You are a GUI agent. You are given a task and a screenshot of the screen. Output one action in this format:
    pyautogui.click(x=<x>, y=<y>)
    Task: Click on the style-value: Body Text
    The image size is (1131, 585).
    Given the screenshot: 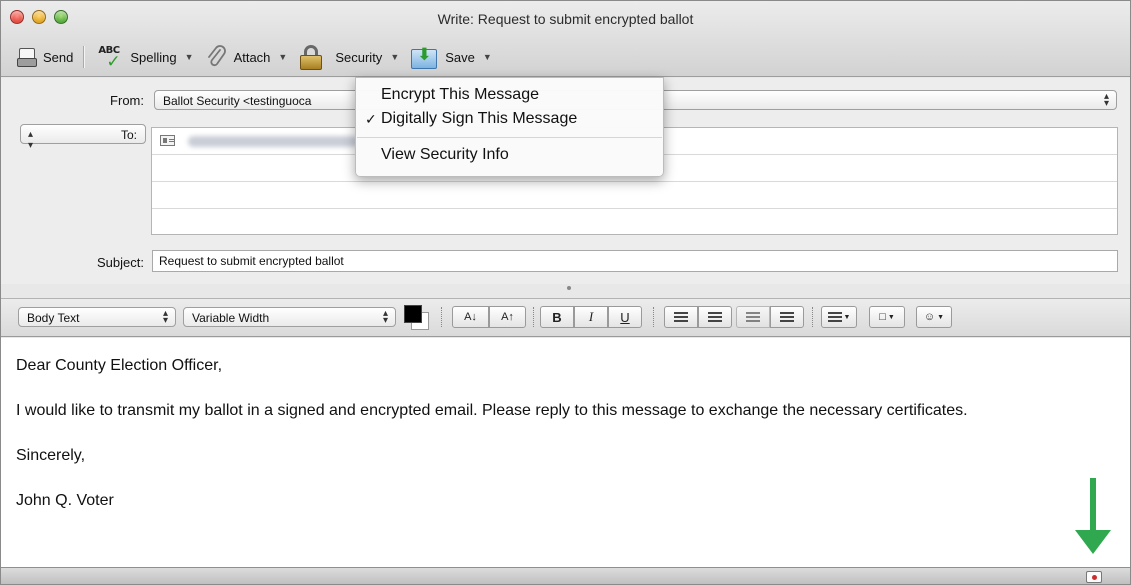 What is the action you would take?
    pyautogui.click(x=53, y=318)
    